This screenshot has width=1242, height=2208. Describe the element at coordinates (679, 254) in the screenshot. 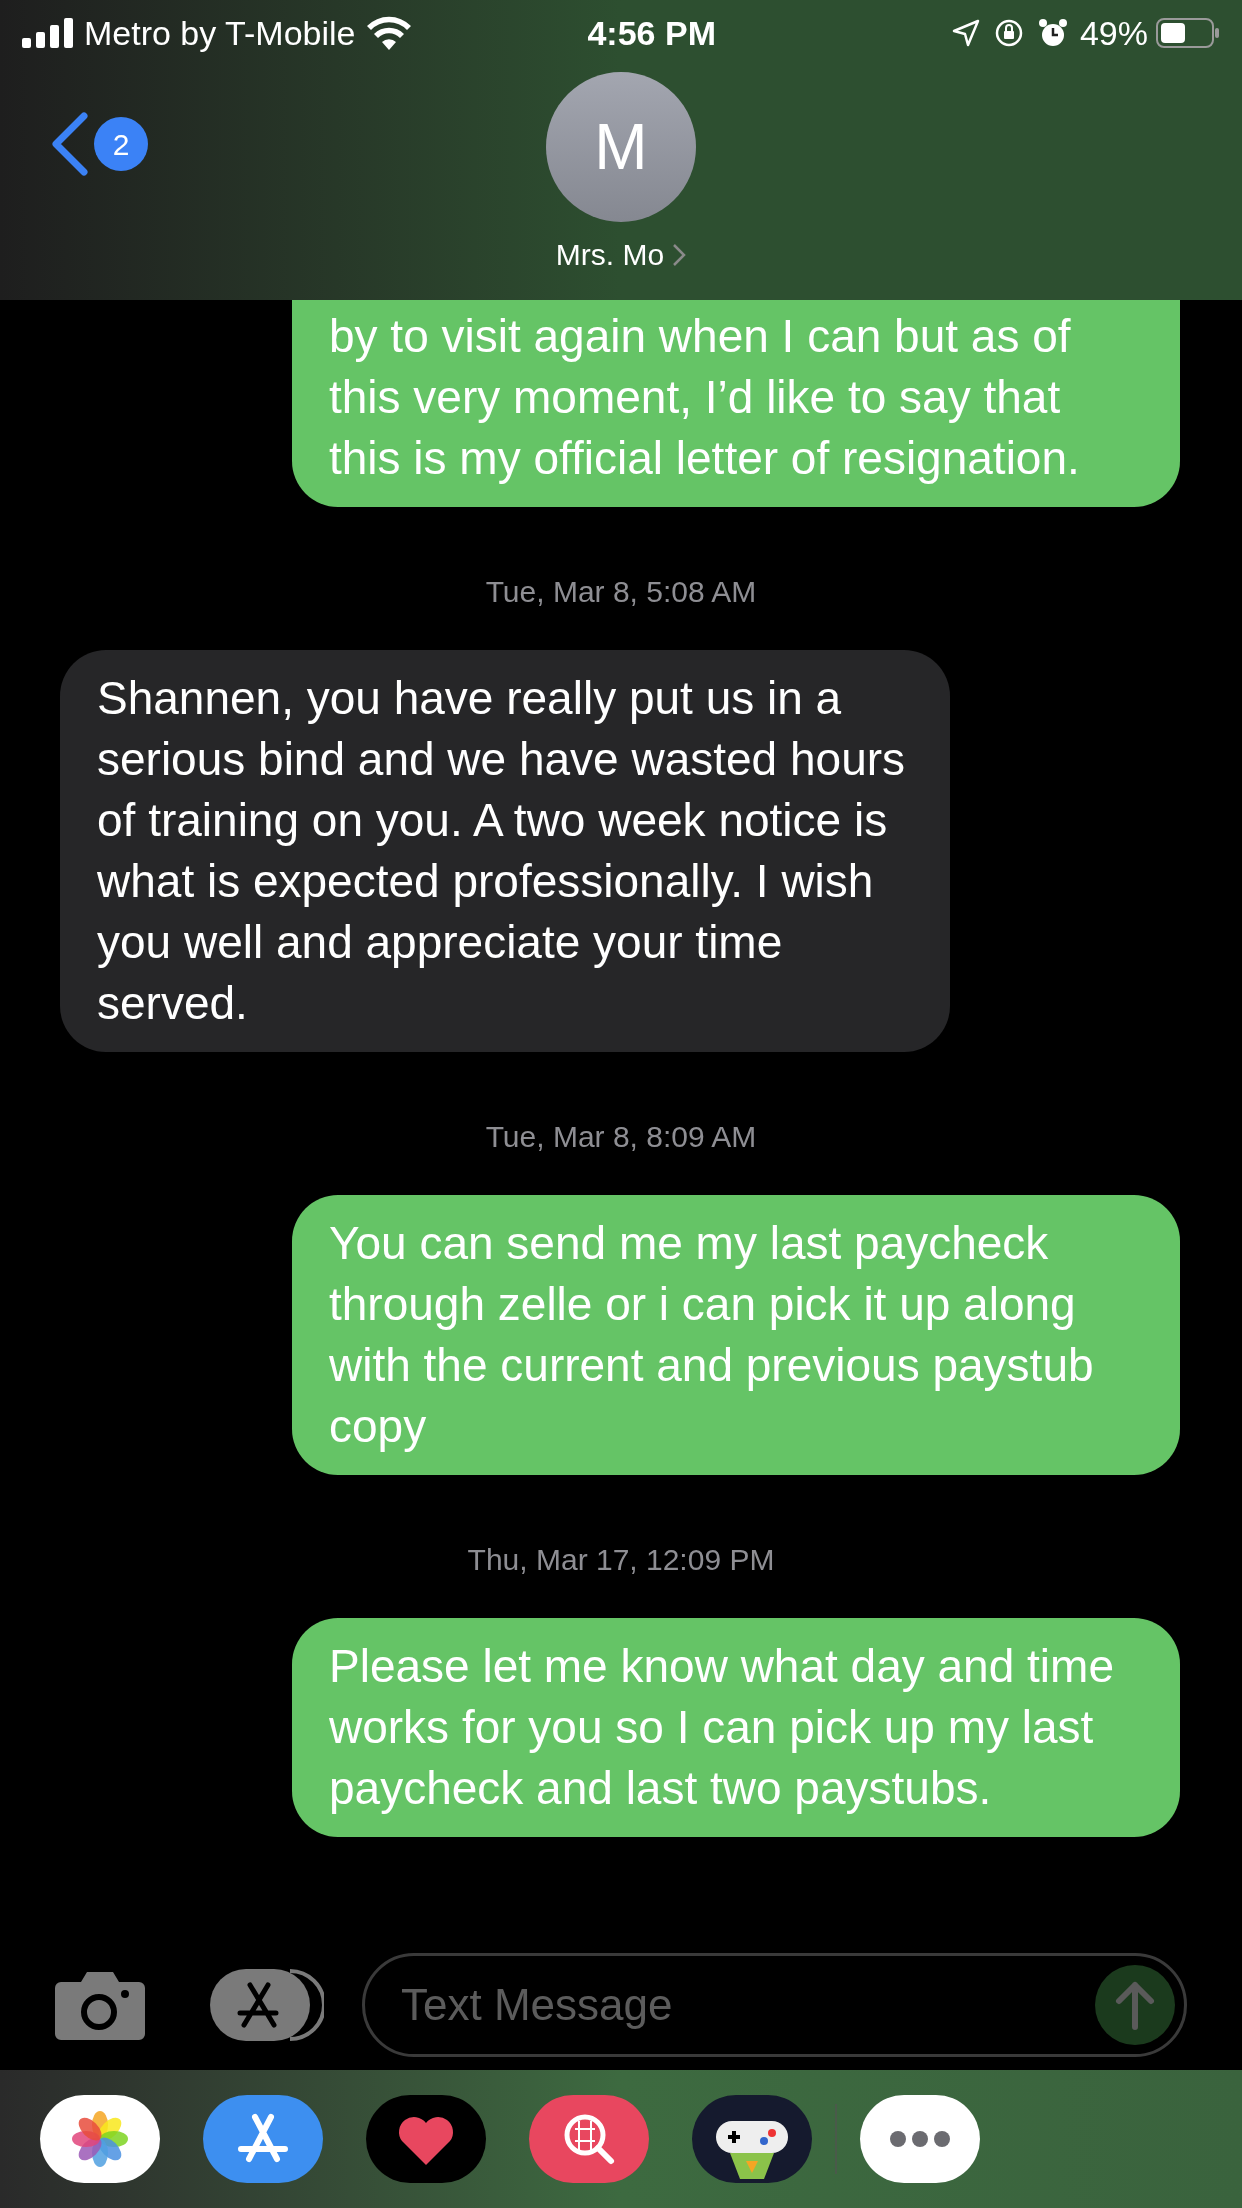

I see `chevron-right-icon` at that location.